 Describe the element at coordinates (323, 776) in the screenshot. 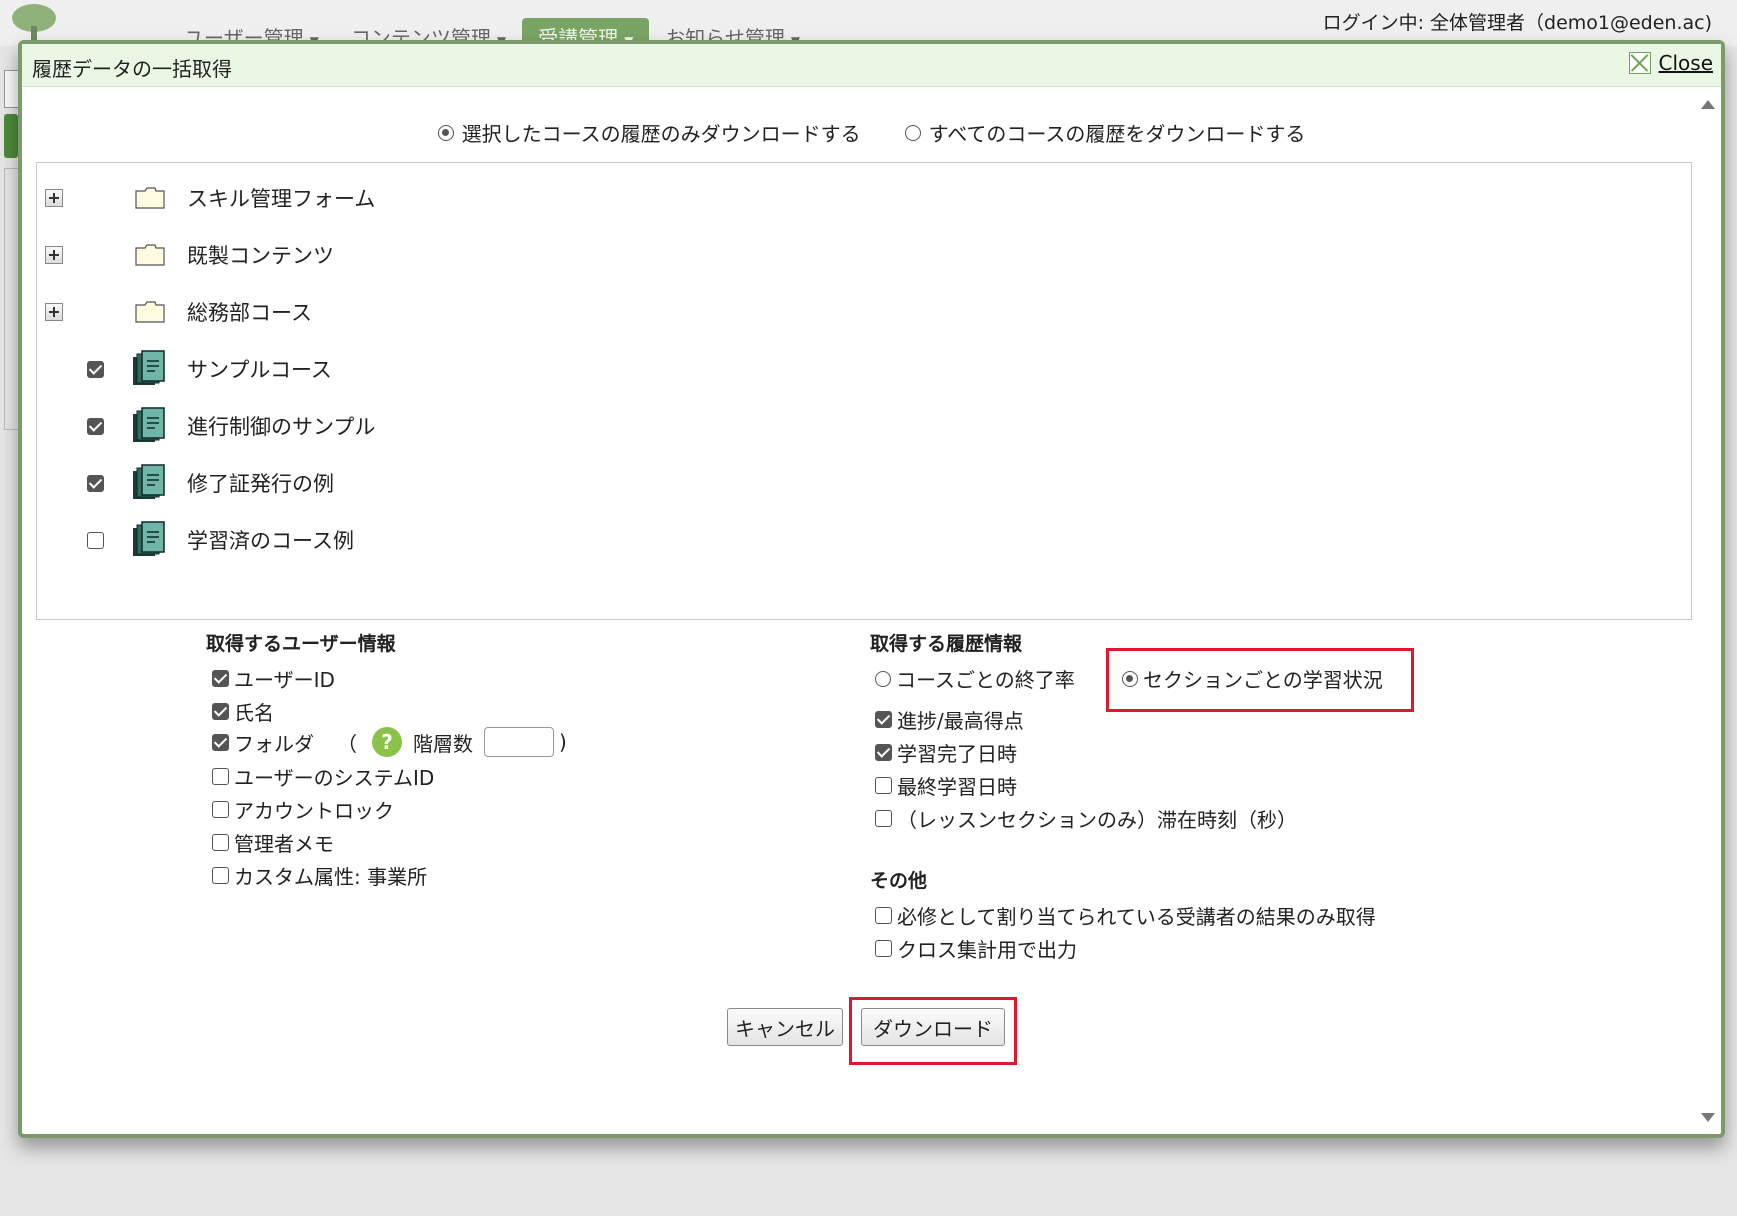

I see `opt-system-id: ユーザーのシステムID` at that location.